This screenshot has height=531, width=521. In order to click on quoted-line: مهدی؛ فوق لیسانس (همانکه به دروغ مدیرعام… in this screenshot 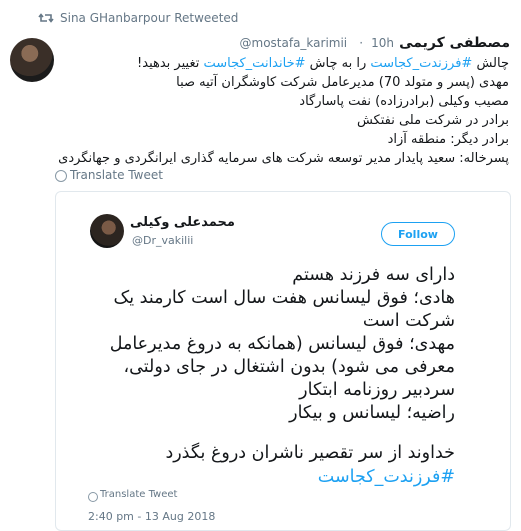, I will do `click(282, 344)`.